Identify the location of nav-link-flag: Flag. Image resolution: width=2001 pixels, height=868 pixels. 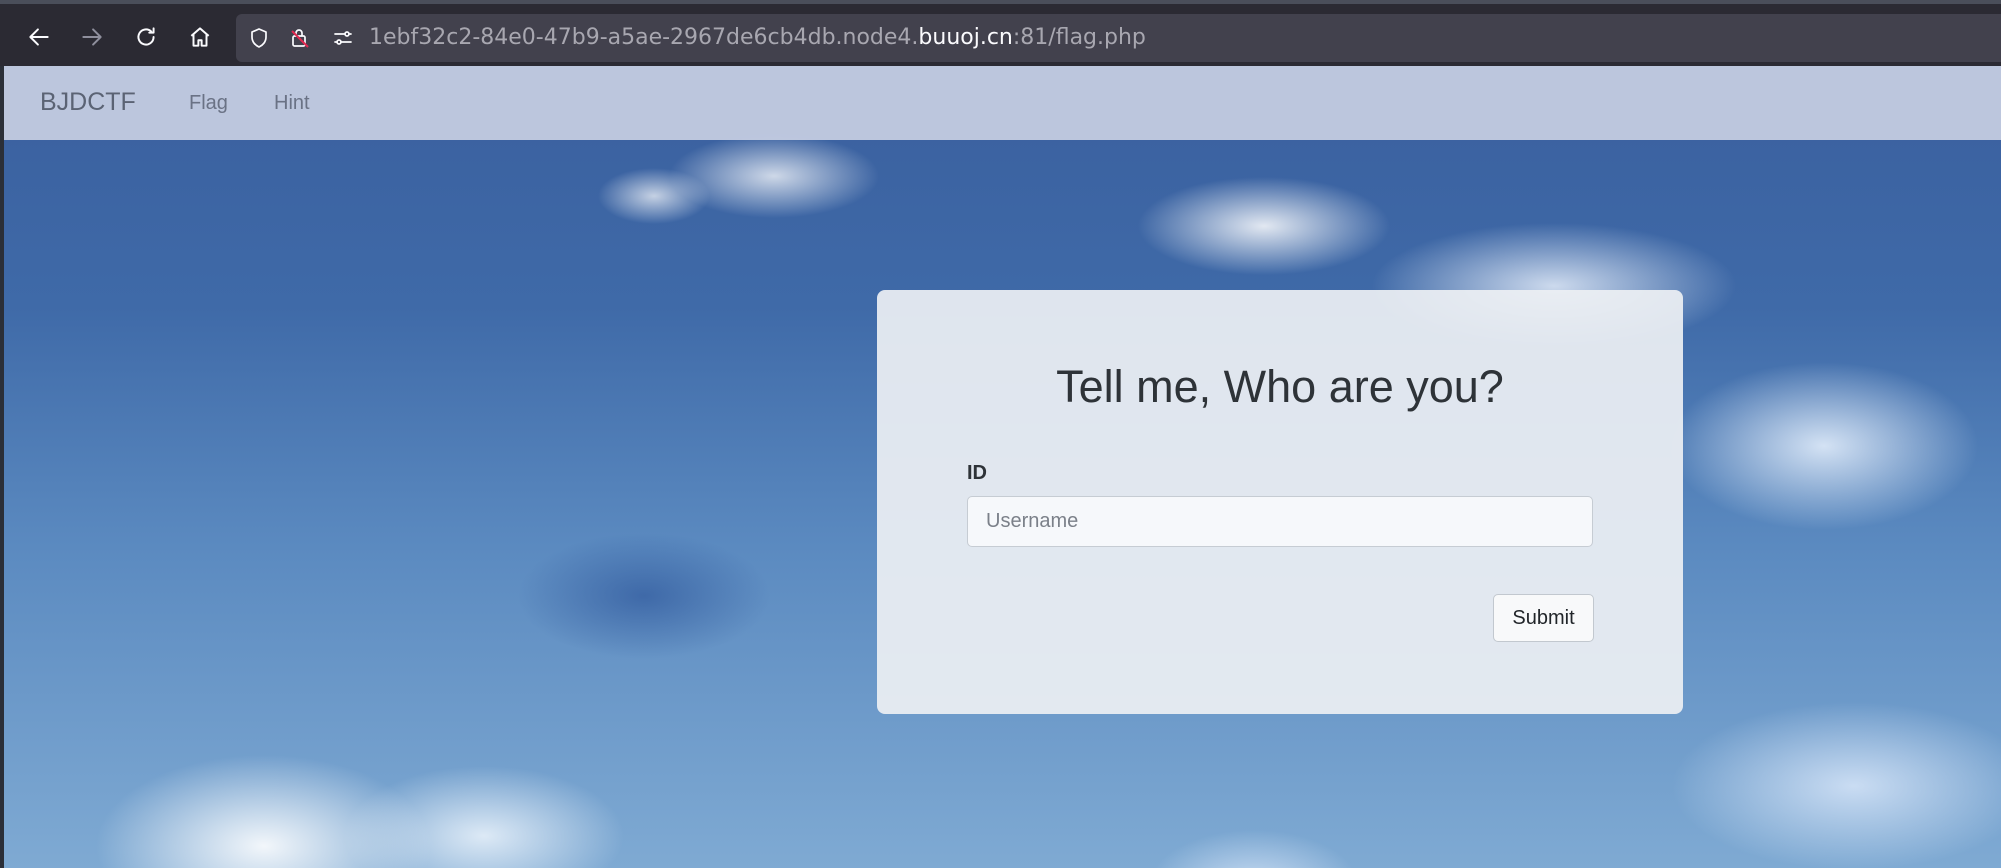
(208, 103).